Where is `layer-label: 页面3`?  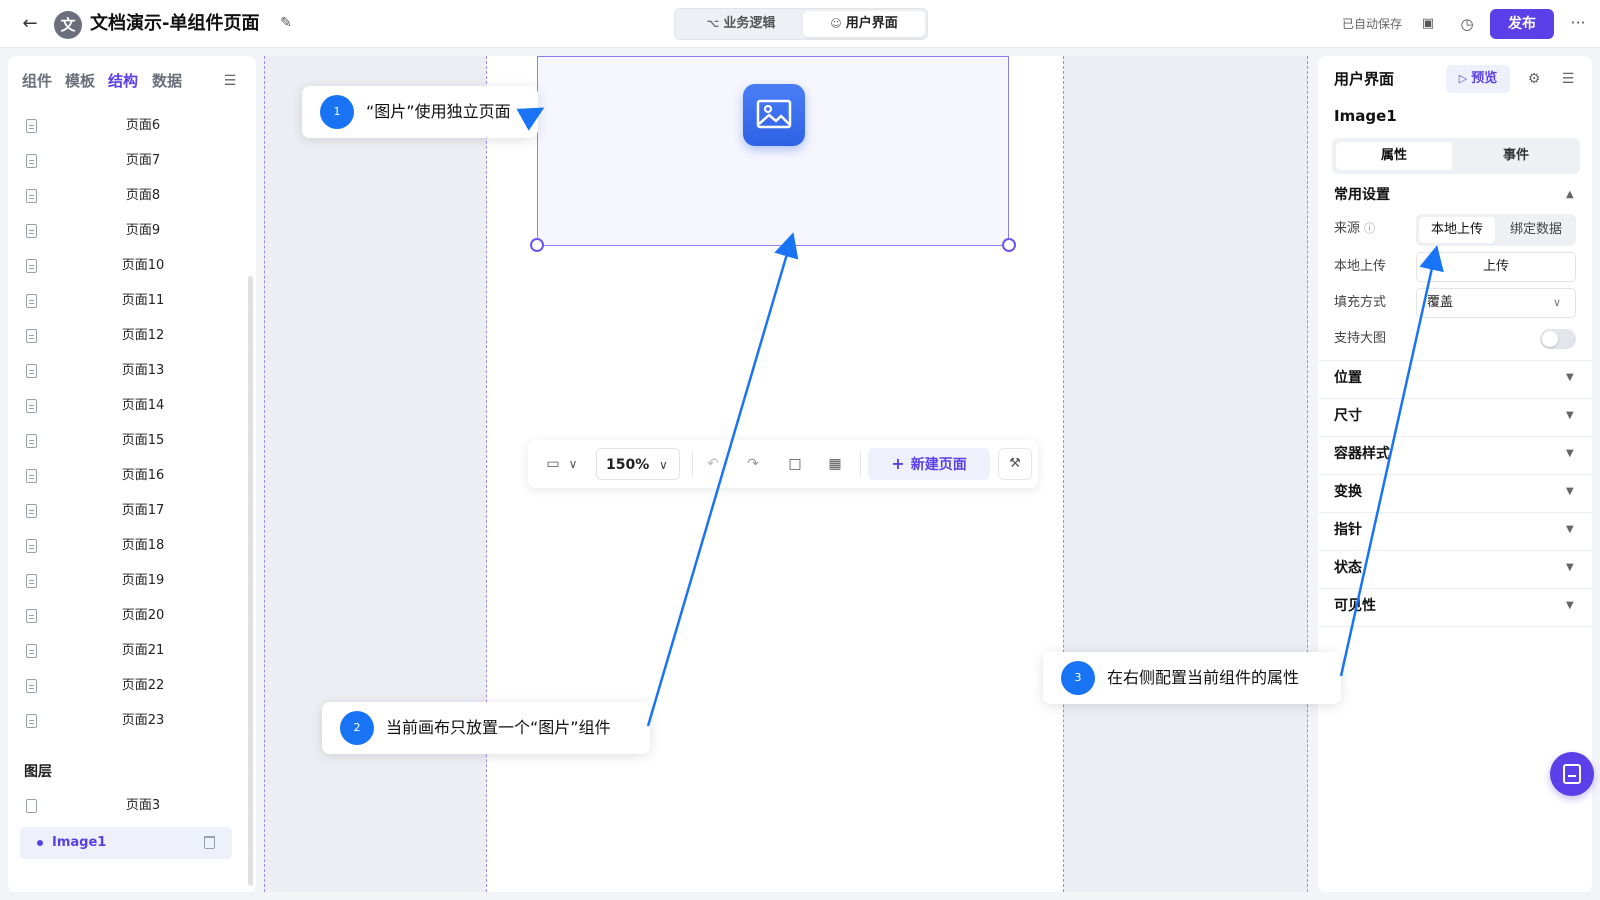
layer-label: 页面3 is located at coordinates (143, 805).